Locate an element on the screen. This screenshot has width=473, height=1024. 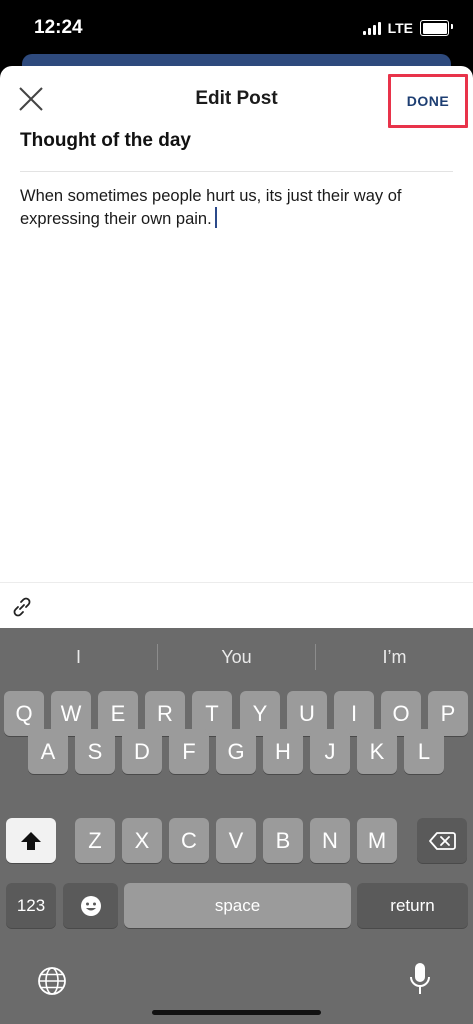
key-f: F is located at coordinates (189, 751).